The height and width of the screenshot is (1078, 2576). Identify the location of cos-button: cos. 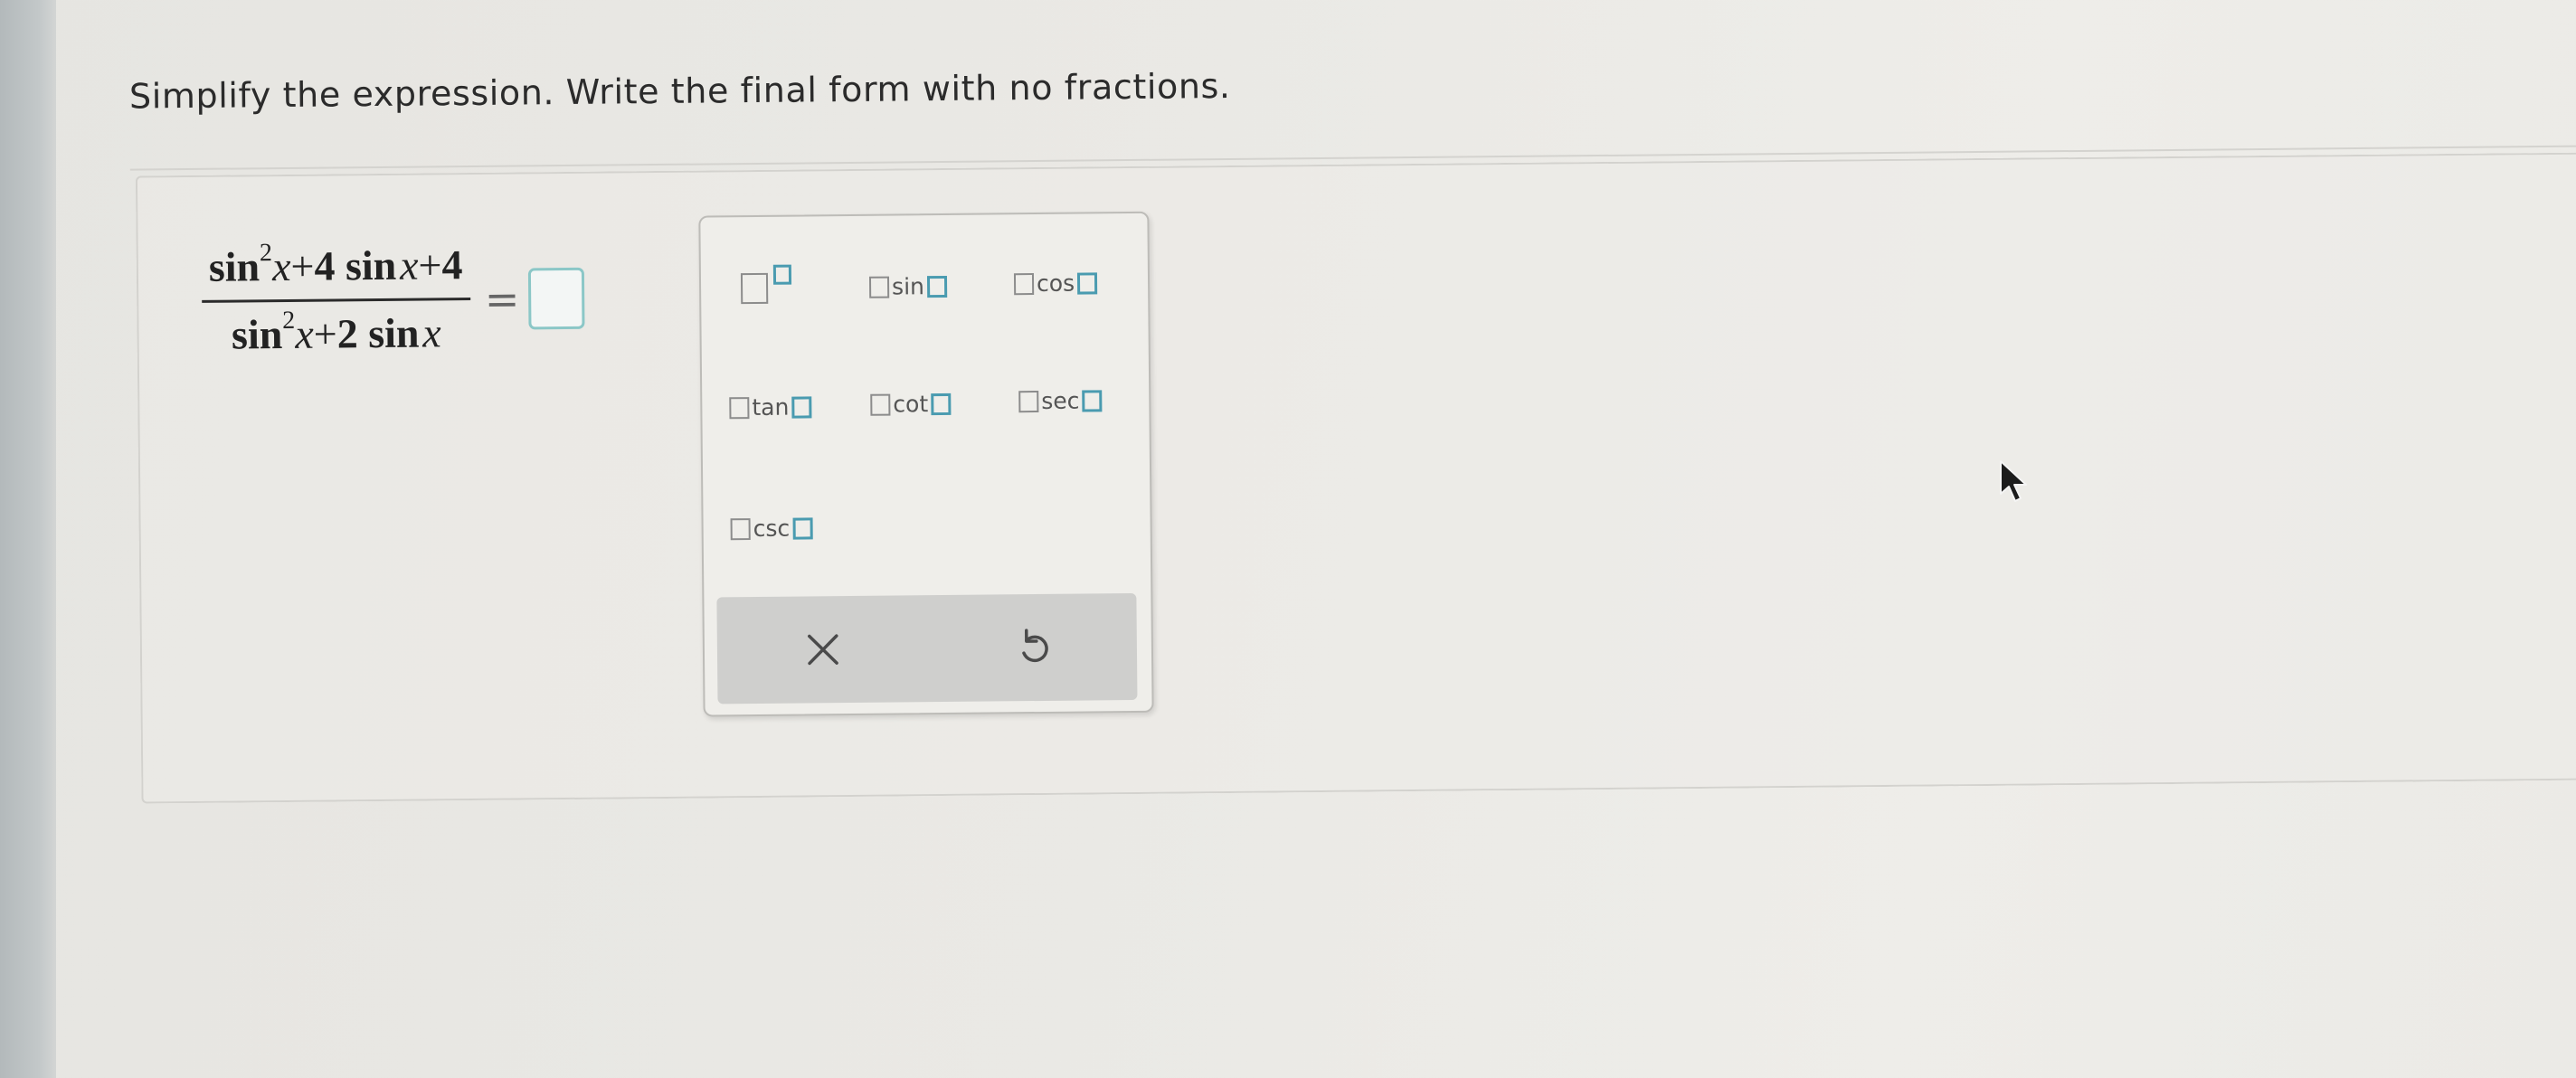
(1055, 284).